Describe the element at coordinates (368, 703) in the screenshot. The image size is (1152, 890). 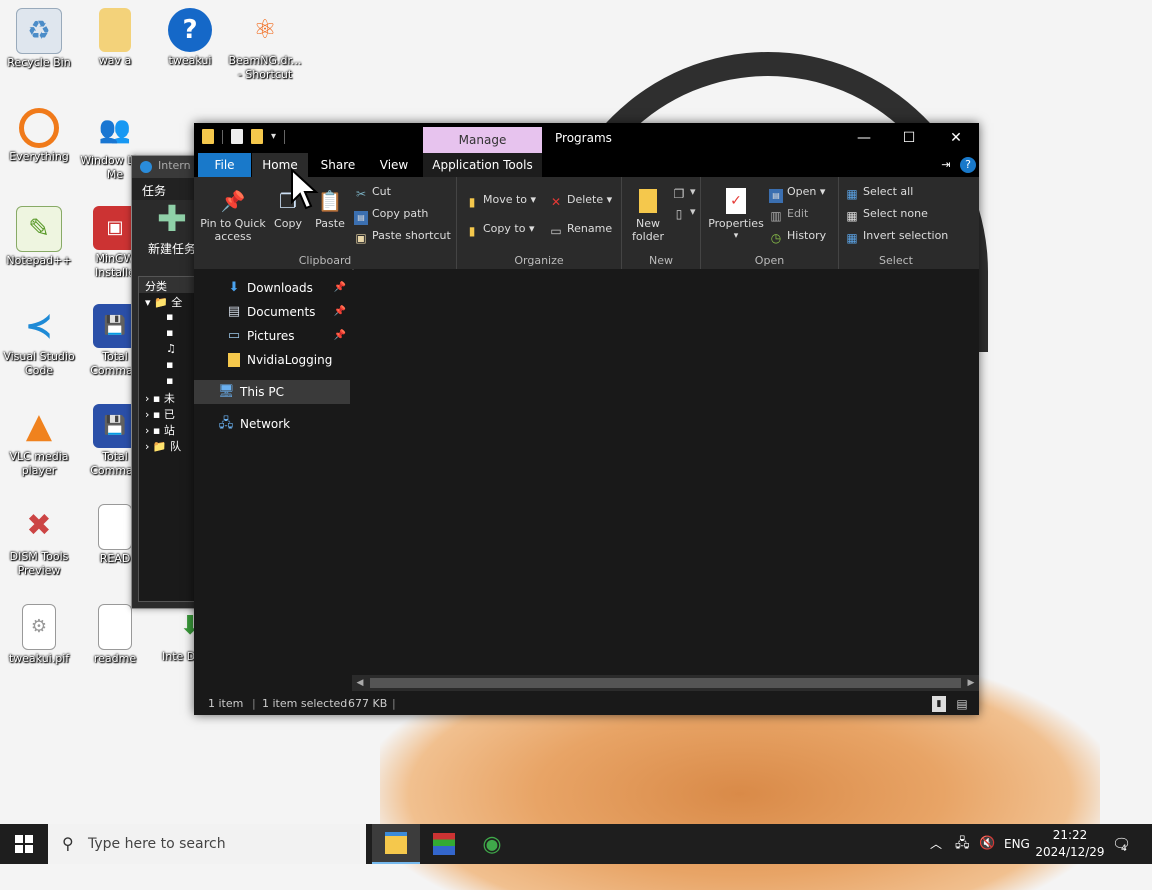
I see `status-size: 677 KB` at that location.